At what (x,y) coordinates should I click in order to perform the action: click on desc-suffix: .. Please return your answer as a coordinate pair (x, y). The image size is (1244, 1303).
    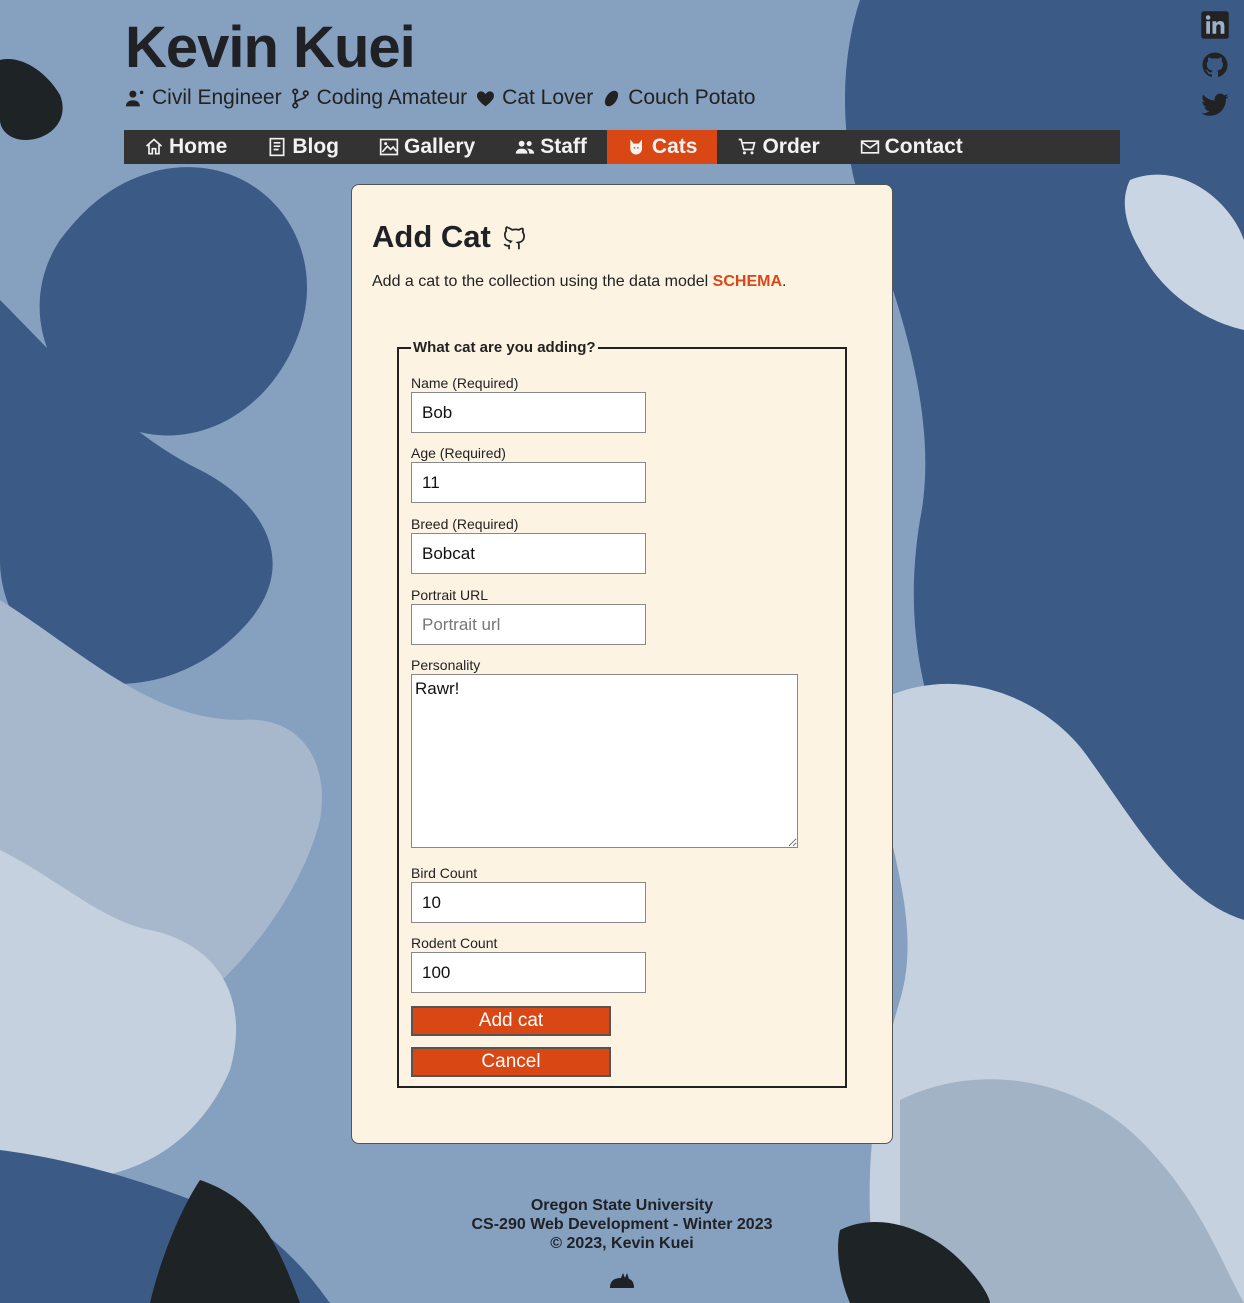
    Looking at the image, I should click on (784, 281).